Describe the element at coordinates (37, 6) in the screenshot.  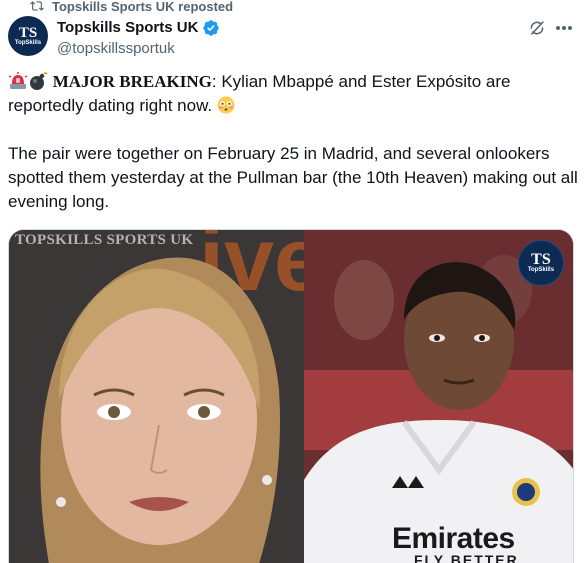
I see `repost-icon` at that location.